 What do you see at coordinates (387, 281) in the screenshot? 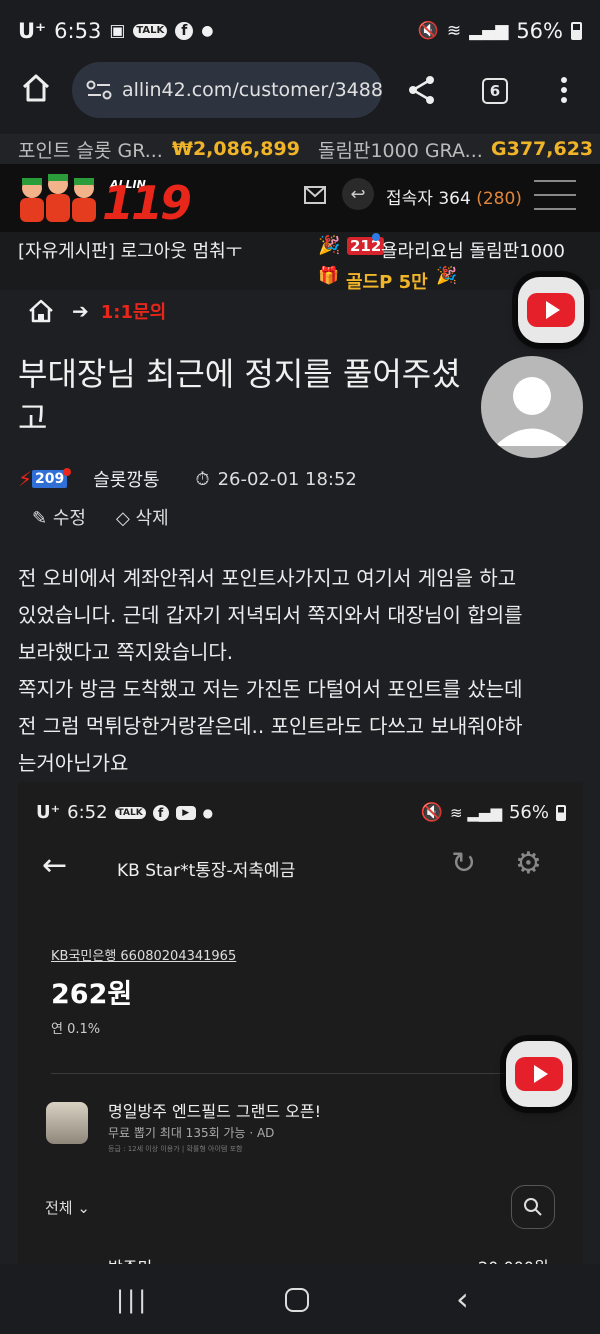
I see `notice-line2: 골드P 5만` at bounding box center [387, 281].